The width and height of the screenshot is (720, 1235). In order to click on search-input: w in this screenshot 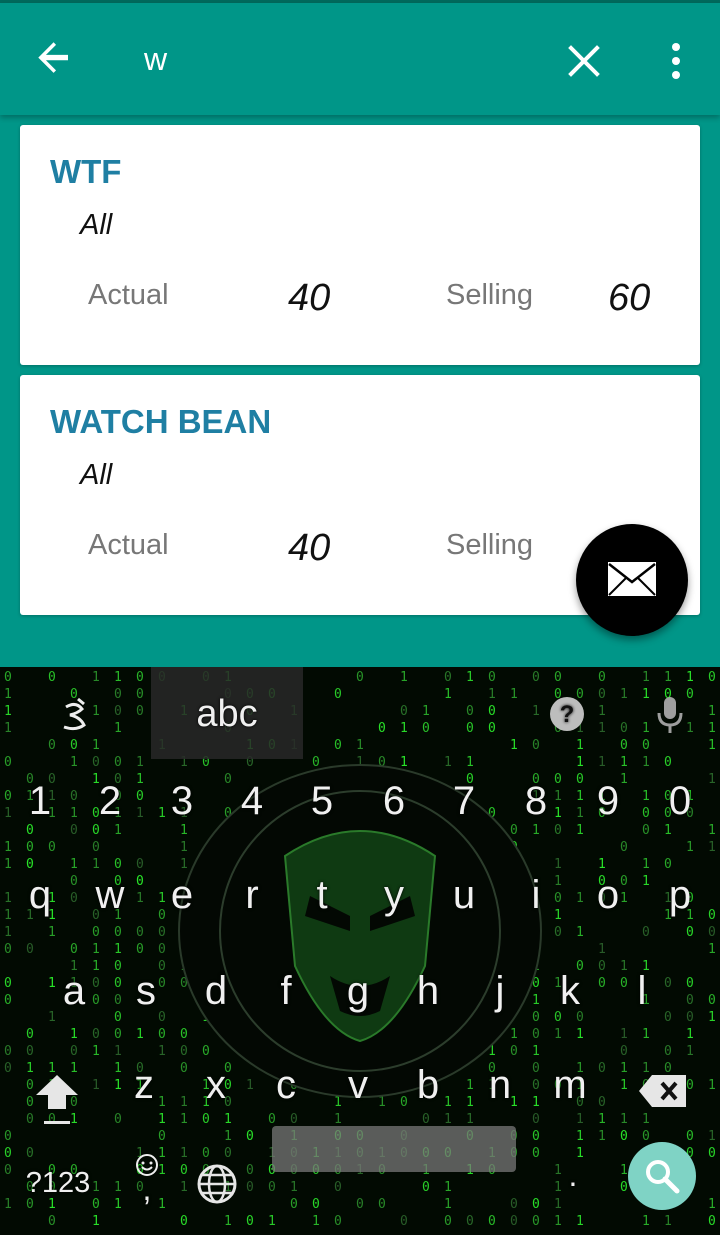, I will do `click(155, 59)`.